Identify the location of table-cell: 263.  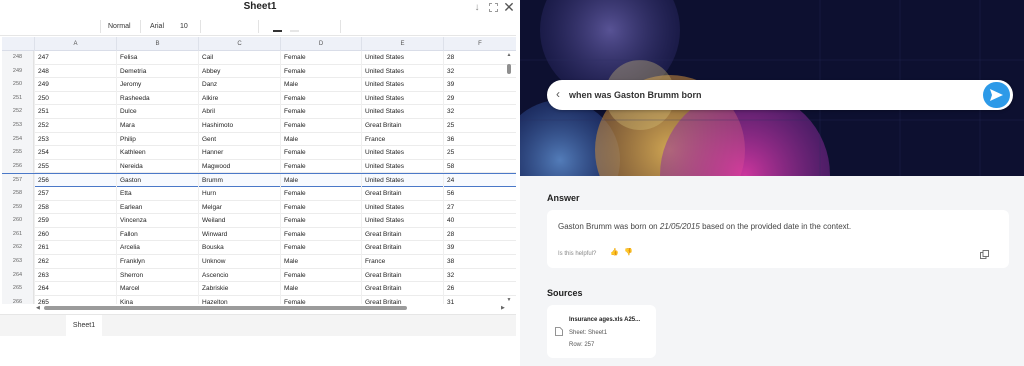
(75, 275).